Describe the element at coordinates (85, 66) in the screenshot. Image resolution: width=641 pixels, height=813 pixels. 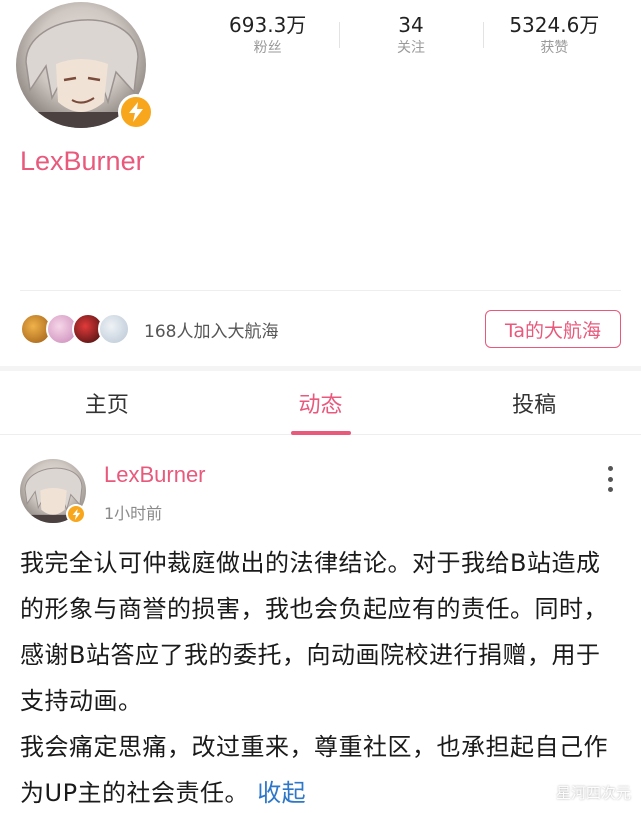
I see `profile-avatar` at that location.